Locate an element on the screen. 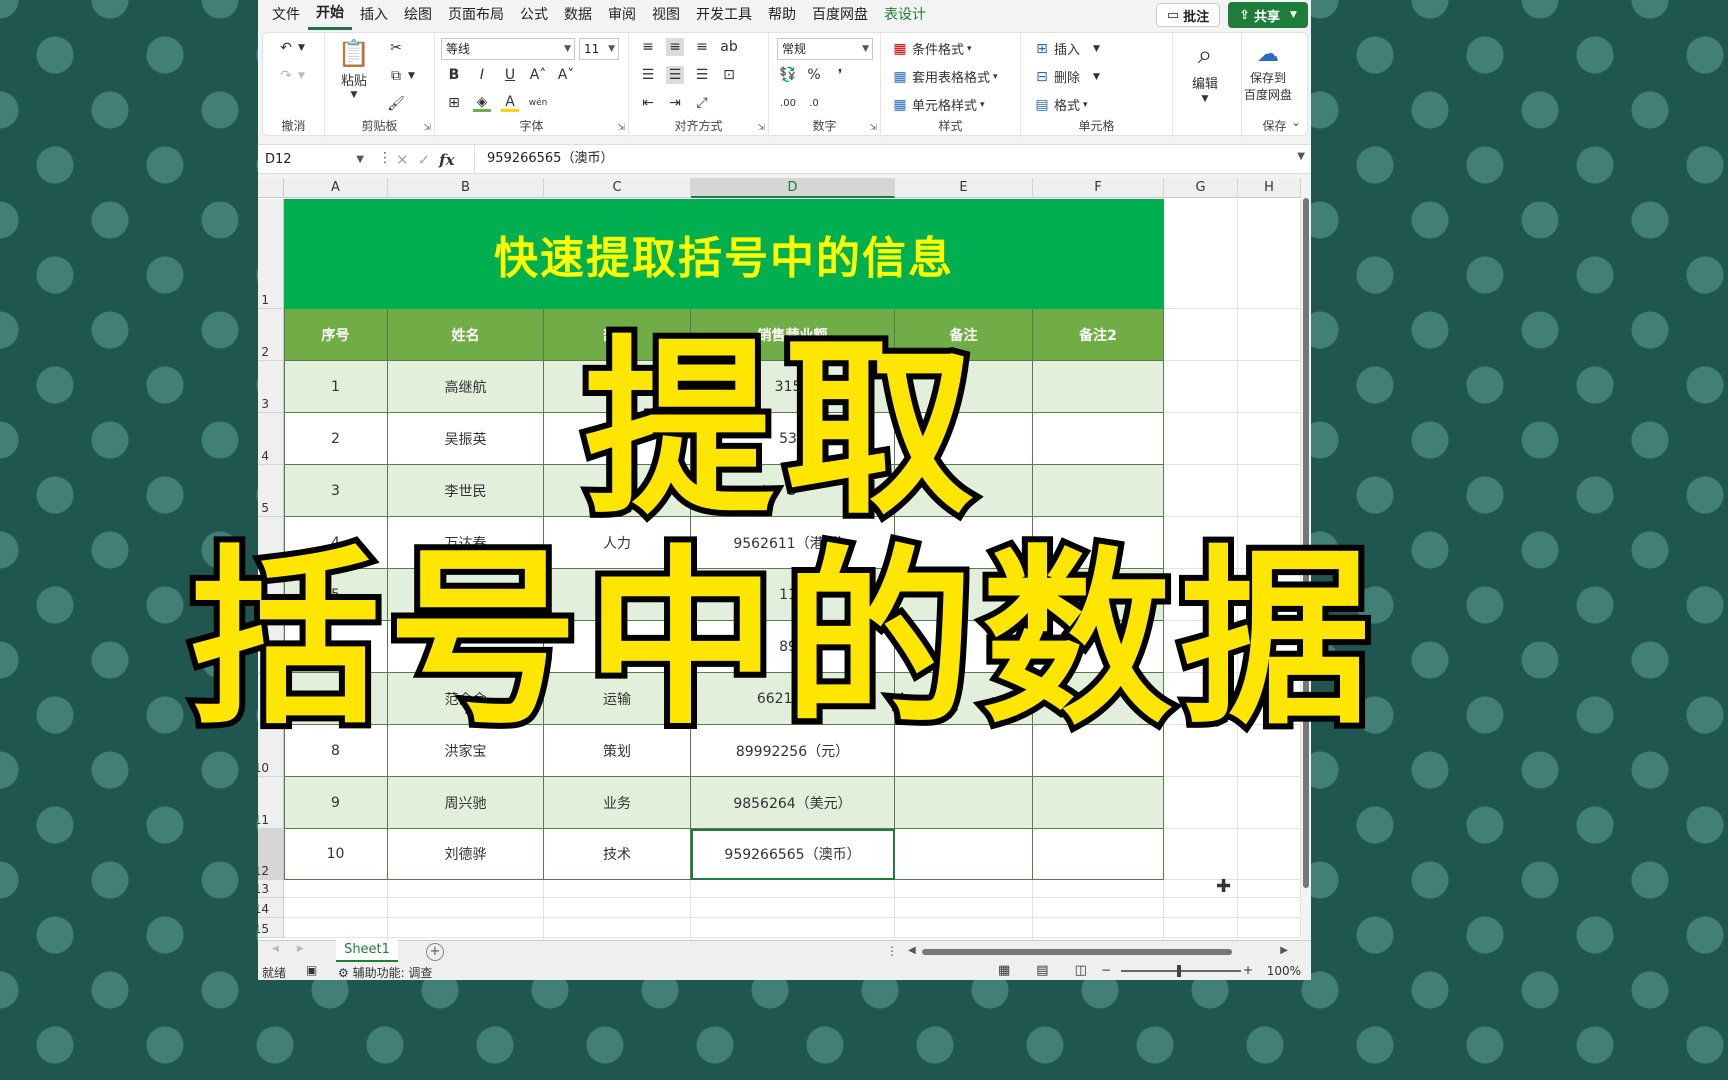  table-cell: 刘德骅 is located at coordinates (466, 854).